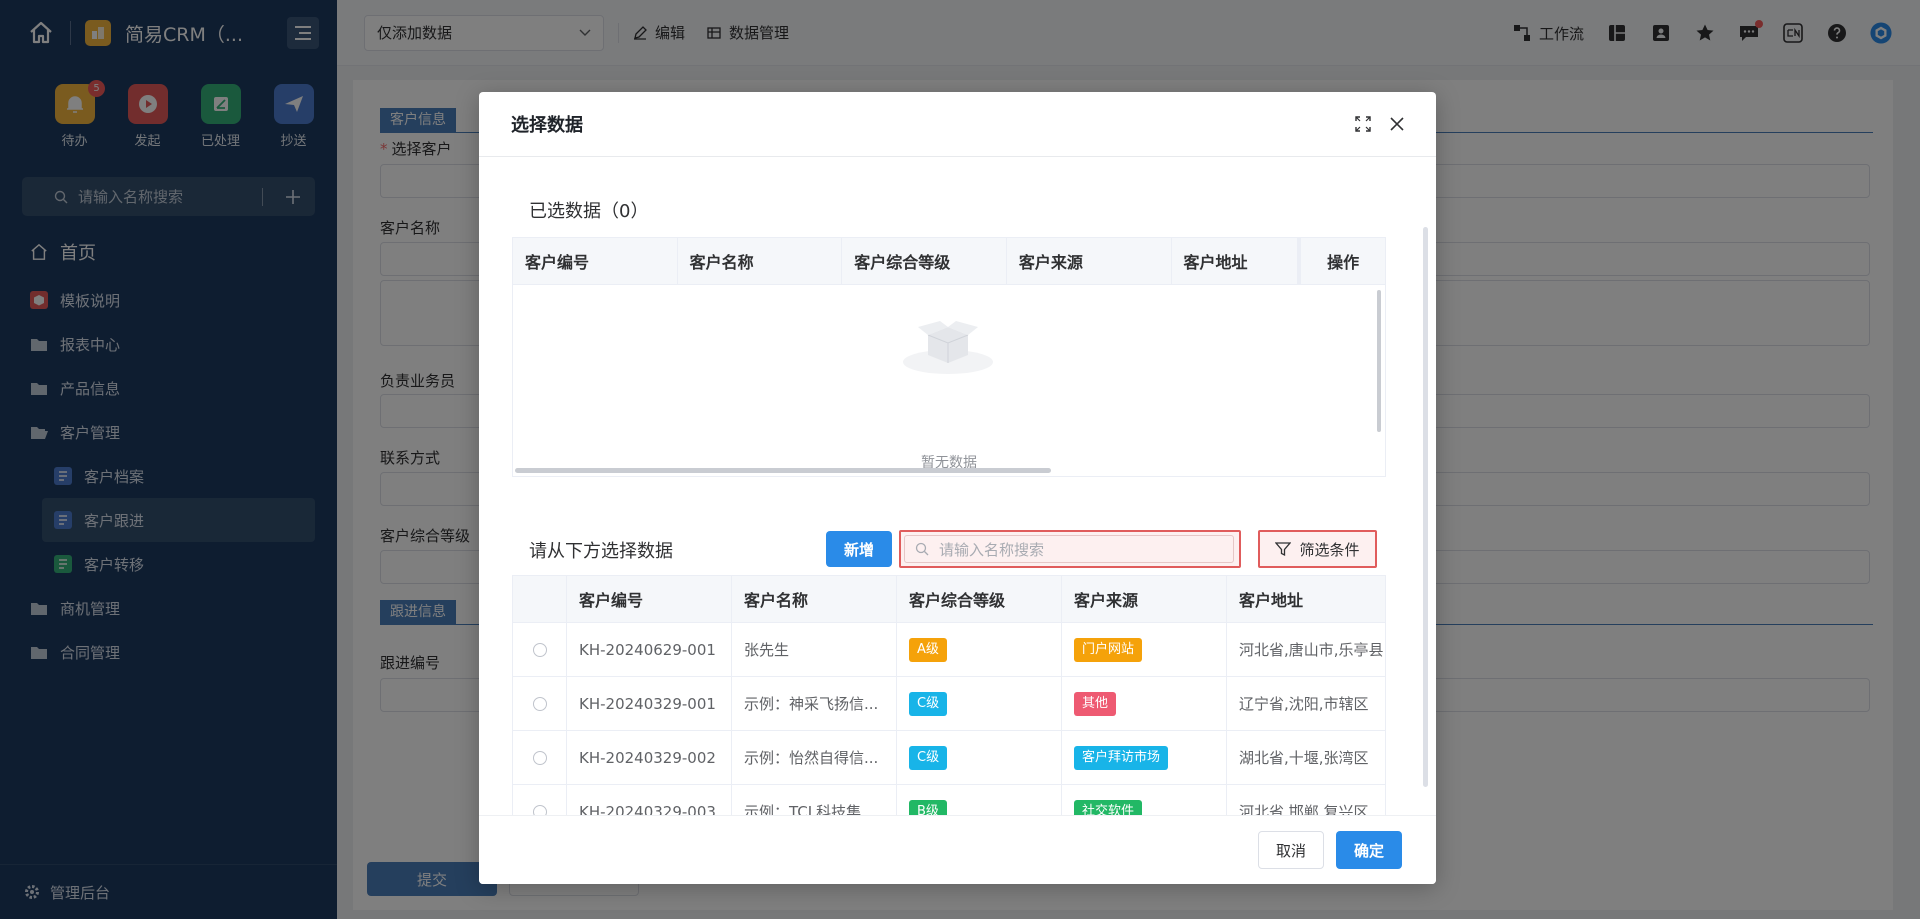 The width and height of the screenshot is (1920, 919). Describe the element at coordinates (649, 703) in the screenshot. I see `cell-code: KH-20240329-001` at that location.